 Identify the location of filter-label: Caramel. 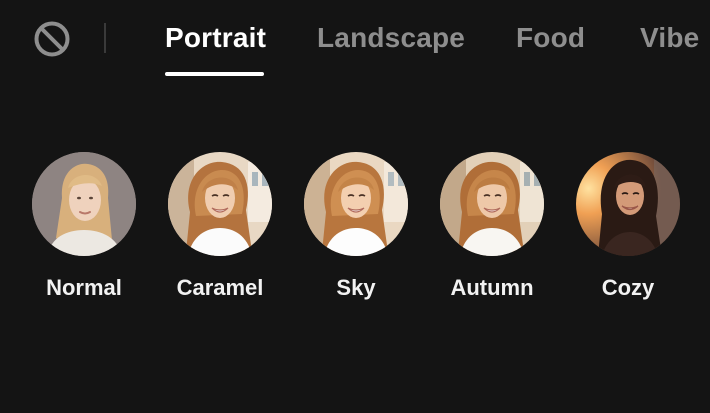
(220, 287).